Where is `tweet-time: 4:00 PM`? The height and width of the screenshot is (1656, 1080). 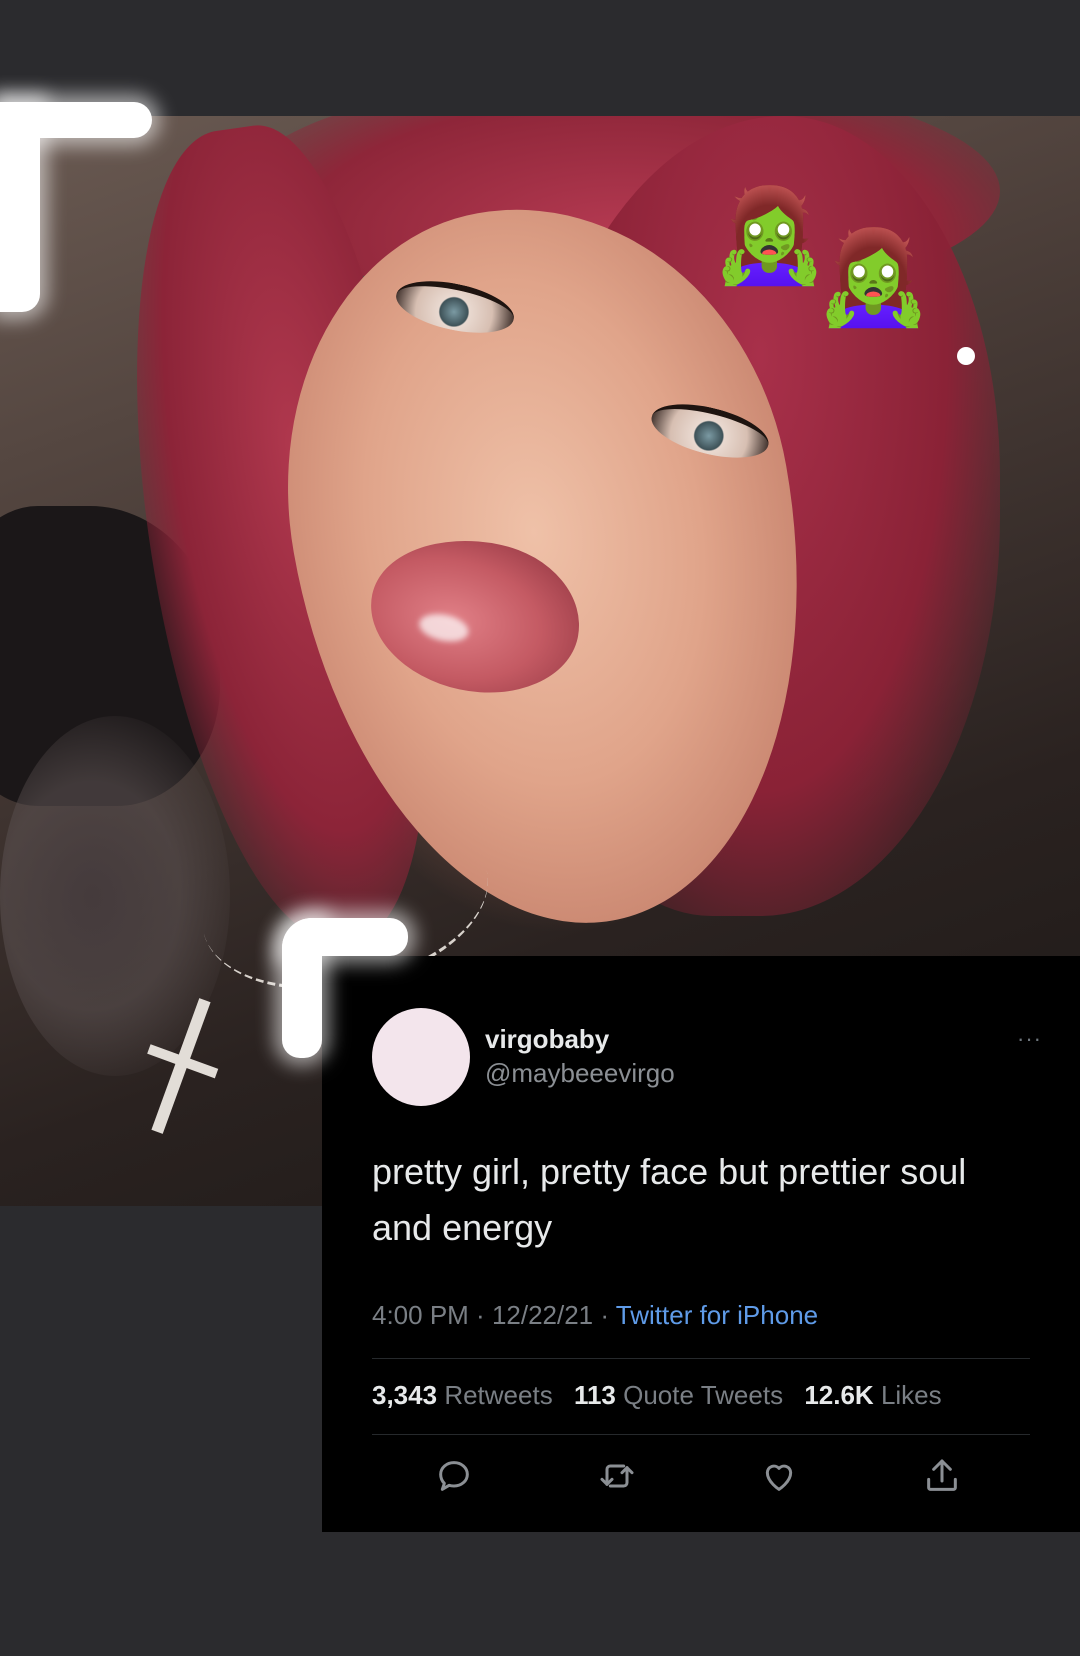 tweet-time: 4:00 PM is located at coordinates (420, 1315).